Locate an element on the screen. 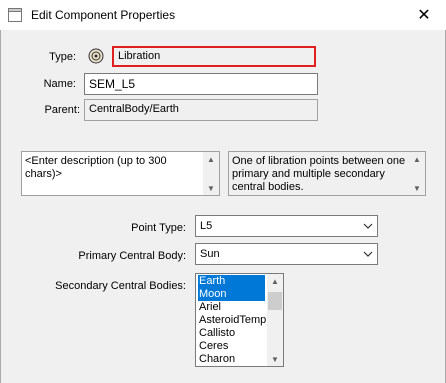 The height and width of the screenshot is (383, 446). info-scrollbar: ▲ ▼ is located at coordinates (417, 173).